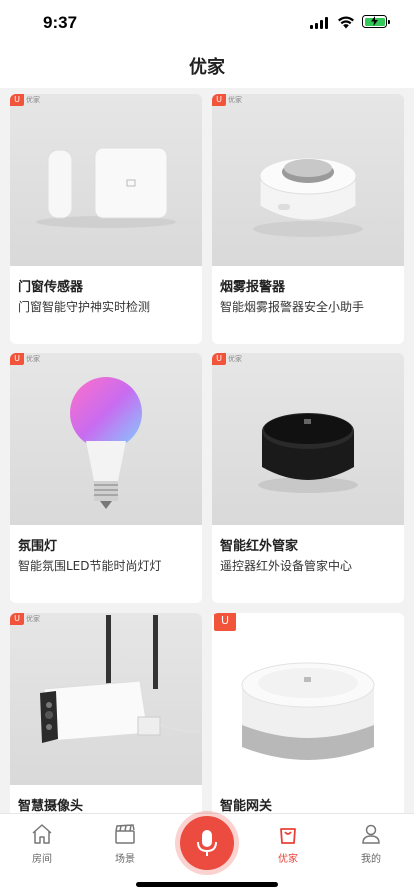  I want to click on status-time: 9:37, so click(60, 22).